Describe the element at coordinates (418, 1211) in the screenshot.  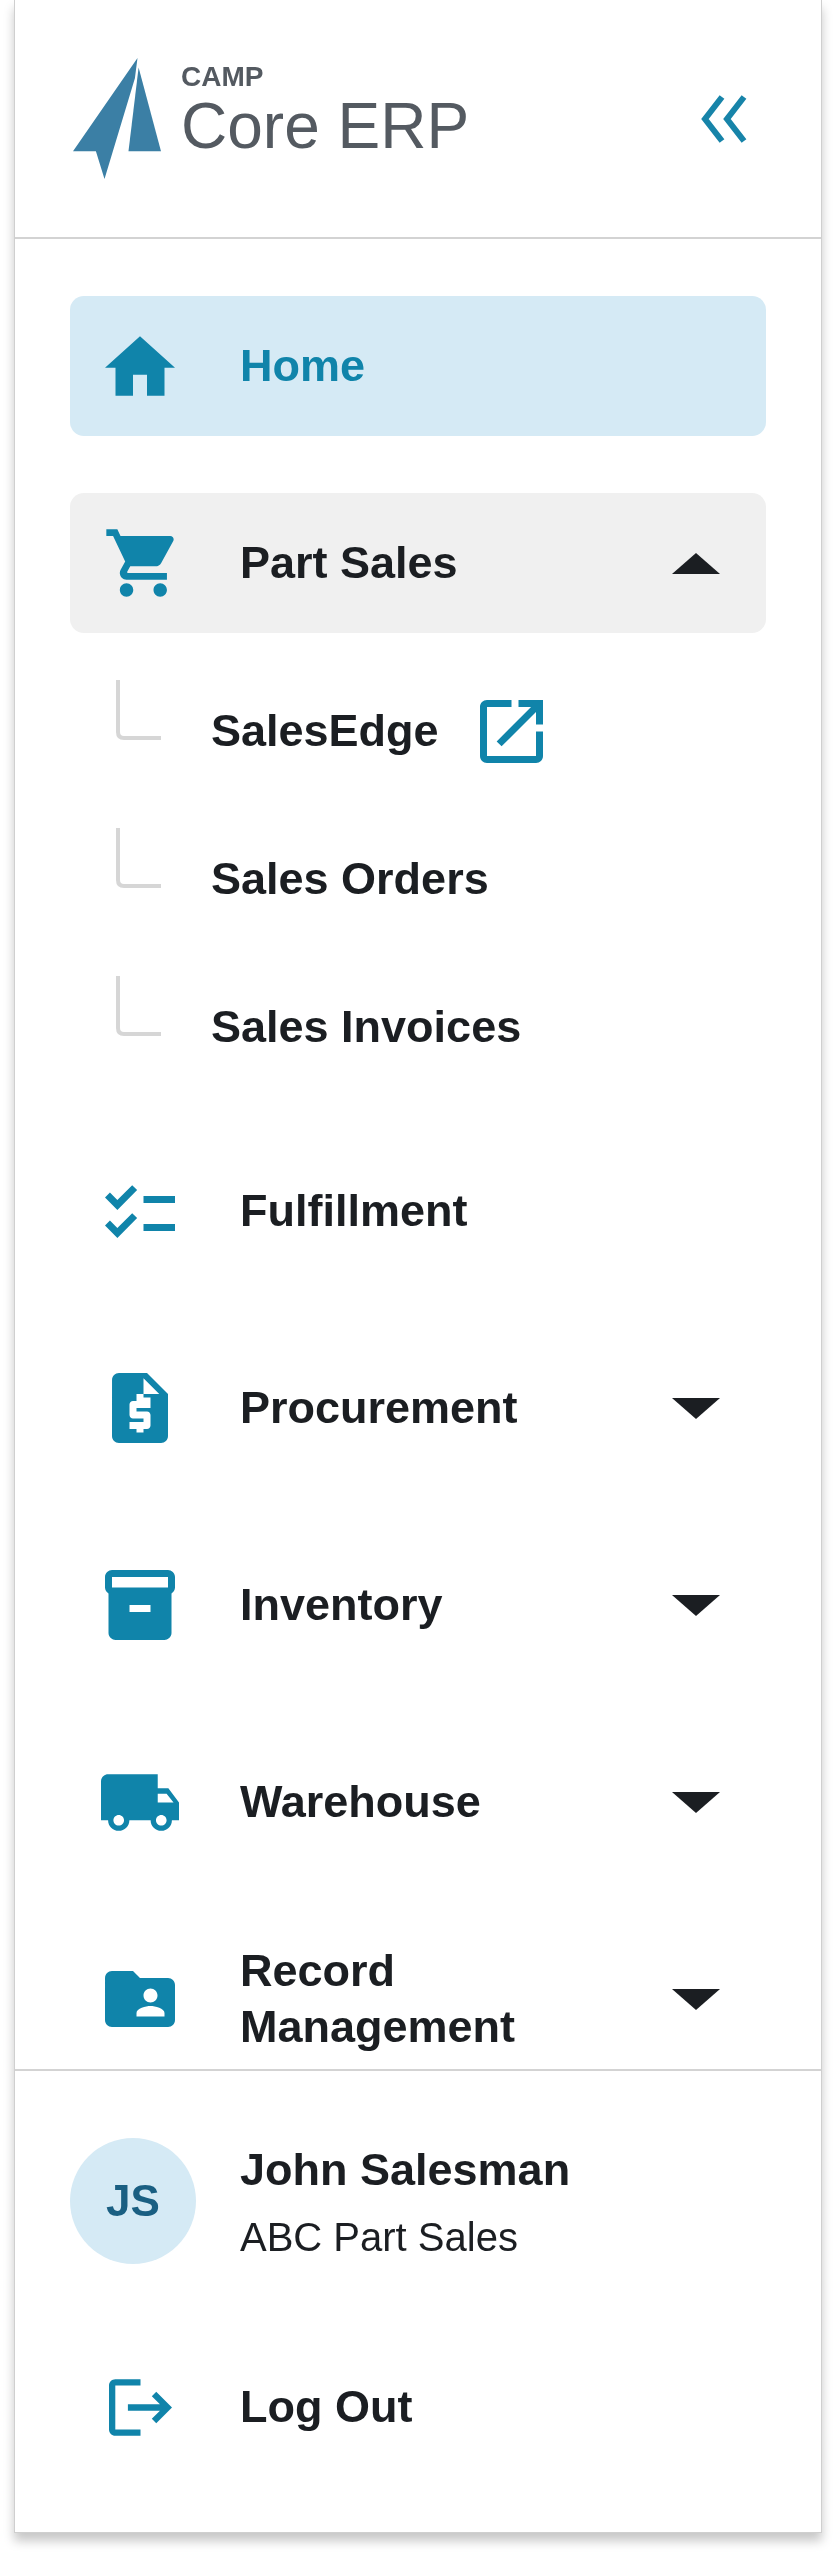
I see `nav-item: Fulfillment` at that location.